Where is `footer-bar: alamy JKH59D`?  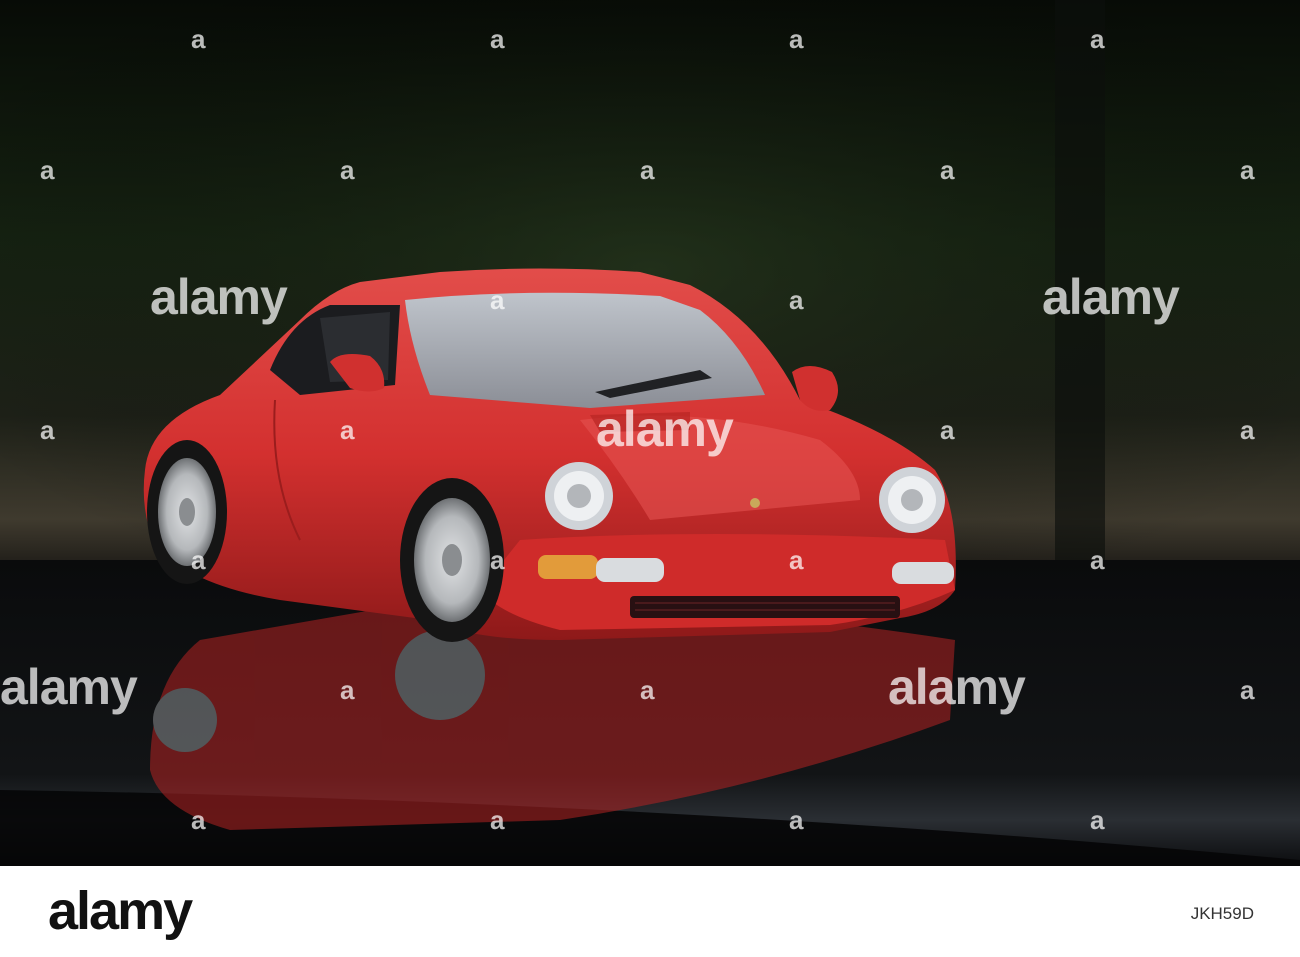 footer-bar: alamy JKH59D is located at coordinates (650, 911).